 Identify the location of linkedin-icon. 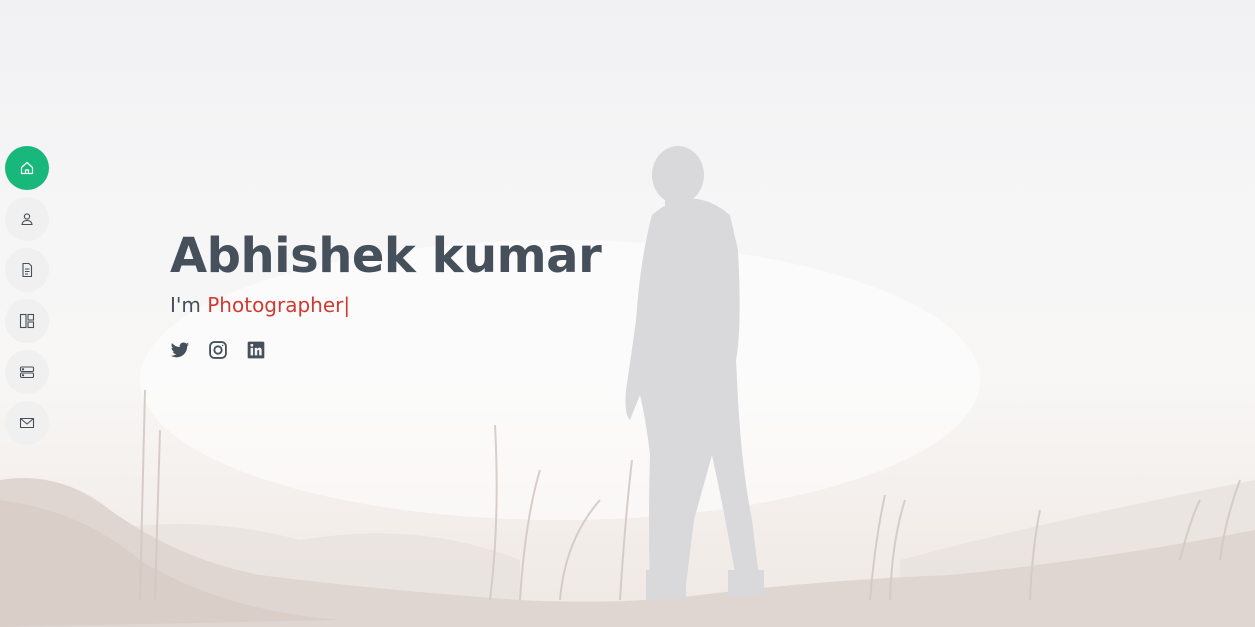
(256, 350).